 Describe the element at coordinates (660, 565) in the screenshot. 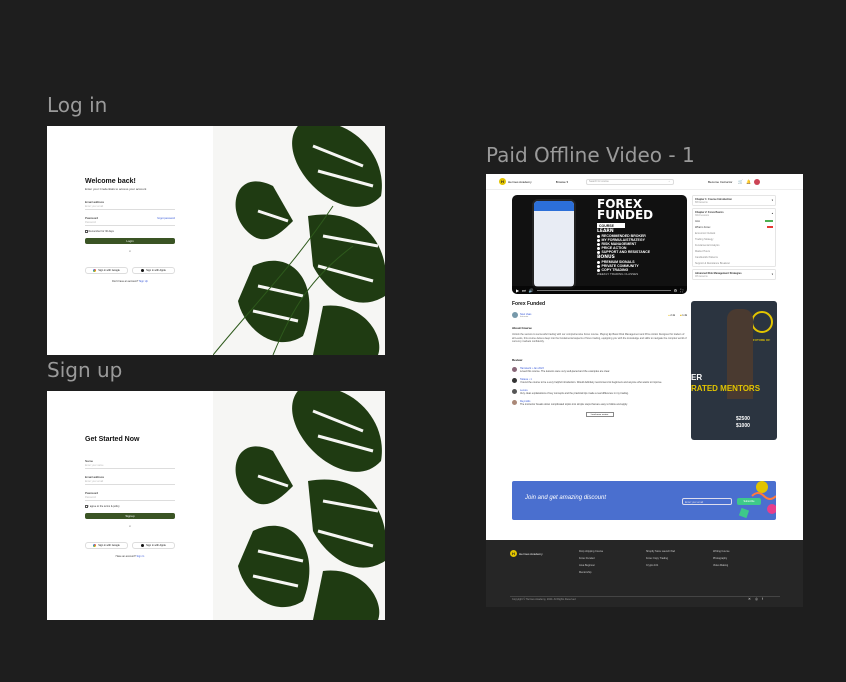

I see `footer-link: Crypto 101` at that location.